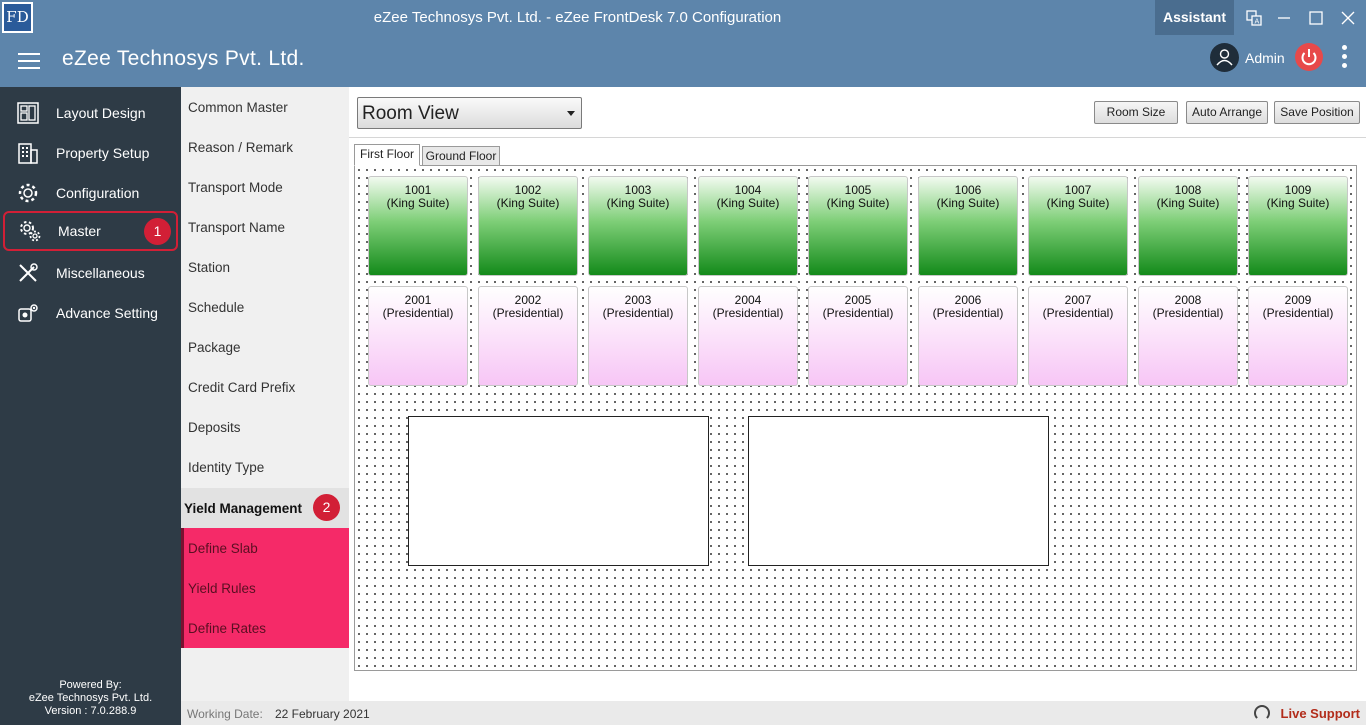  Describe the element at coordinates (100, 273) in the screenshot. I see `sidebar-item-label: Miscellaneous` at that location.